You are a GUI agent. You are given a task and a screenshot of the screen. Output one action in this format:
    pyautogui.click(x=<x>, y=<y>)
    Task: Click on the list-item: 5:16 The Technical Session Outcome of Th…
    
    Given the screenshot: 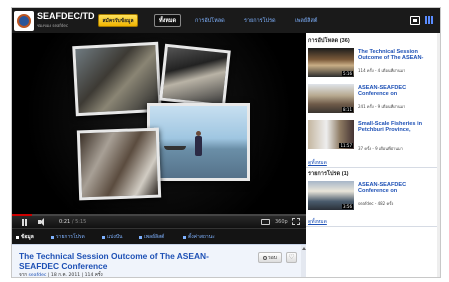 What is the action you would take?
    pyautogui.click(x=371, y=65)
    